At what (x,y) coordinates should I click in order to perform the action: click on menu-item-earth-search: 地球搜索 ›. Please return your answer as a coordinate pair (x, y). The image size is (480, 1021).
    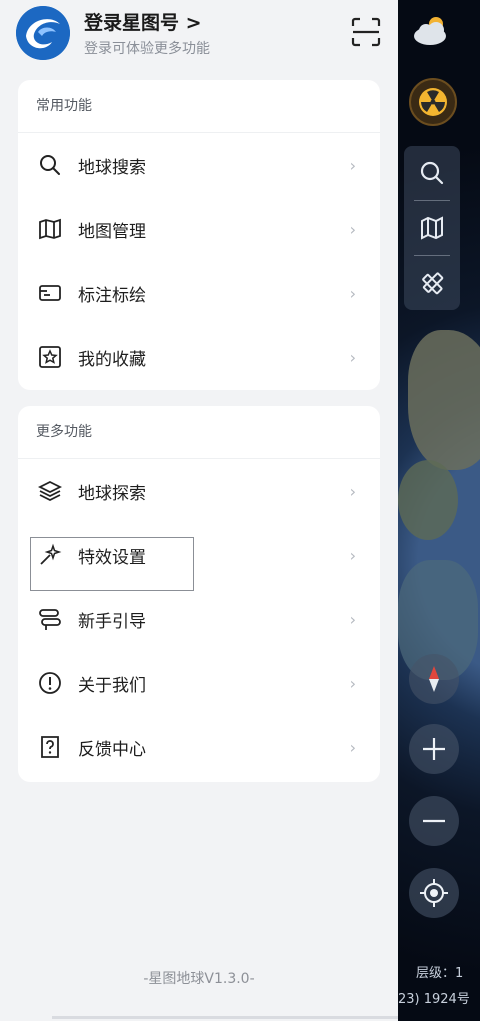
    Looking at the image, I should click on (199, 165).